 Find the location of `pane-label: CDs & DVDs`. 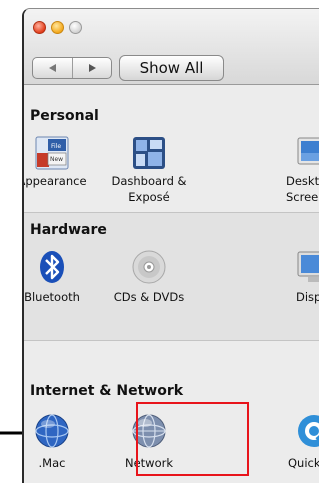

pane-label: CDs & DVDs is located at coordinates (149, 297).